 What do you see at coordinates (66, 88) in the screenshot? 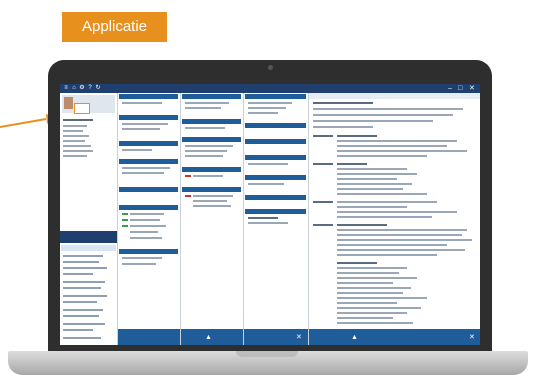
I see `menu-icon: ≡` at bounding box center [66, 88].